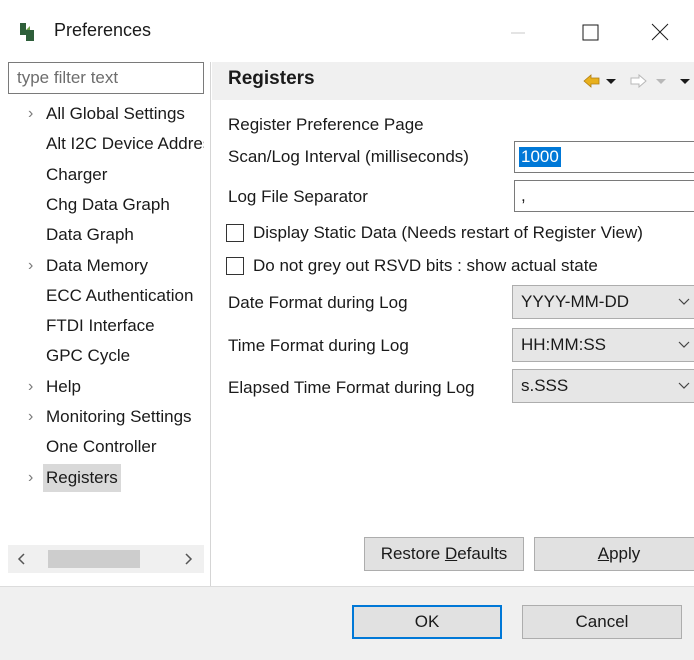 This screenshot has height=660, width=694. Describe the element at coordinates (82, 477) in the screenshot. I see `tree-item-label: Registers` at that location.